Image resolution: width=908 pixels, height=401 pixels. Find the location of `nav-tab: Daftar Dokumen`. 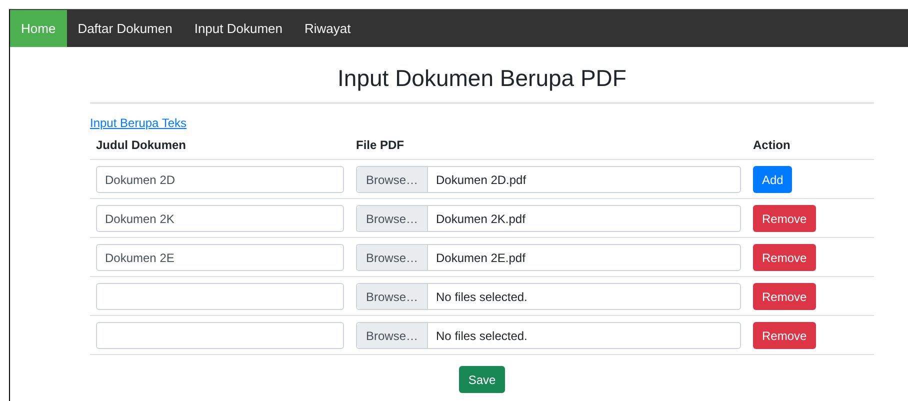

nav-tab: Daftar Dokumen is located at coordinates (125, 28).